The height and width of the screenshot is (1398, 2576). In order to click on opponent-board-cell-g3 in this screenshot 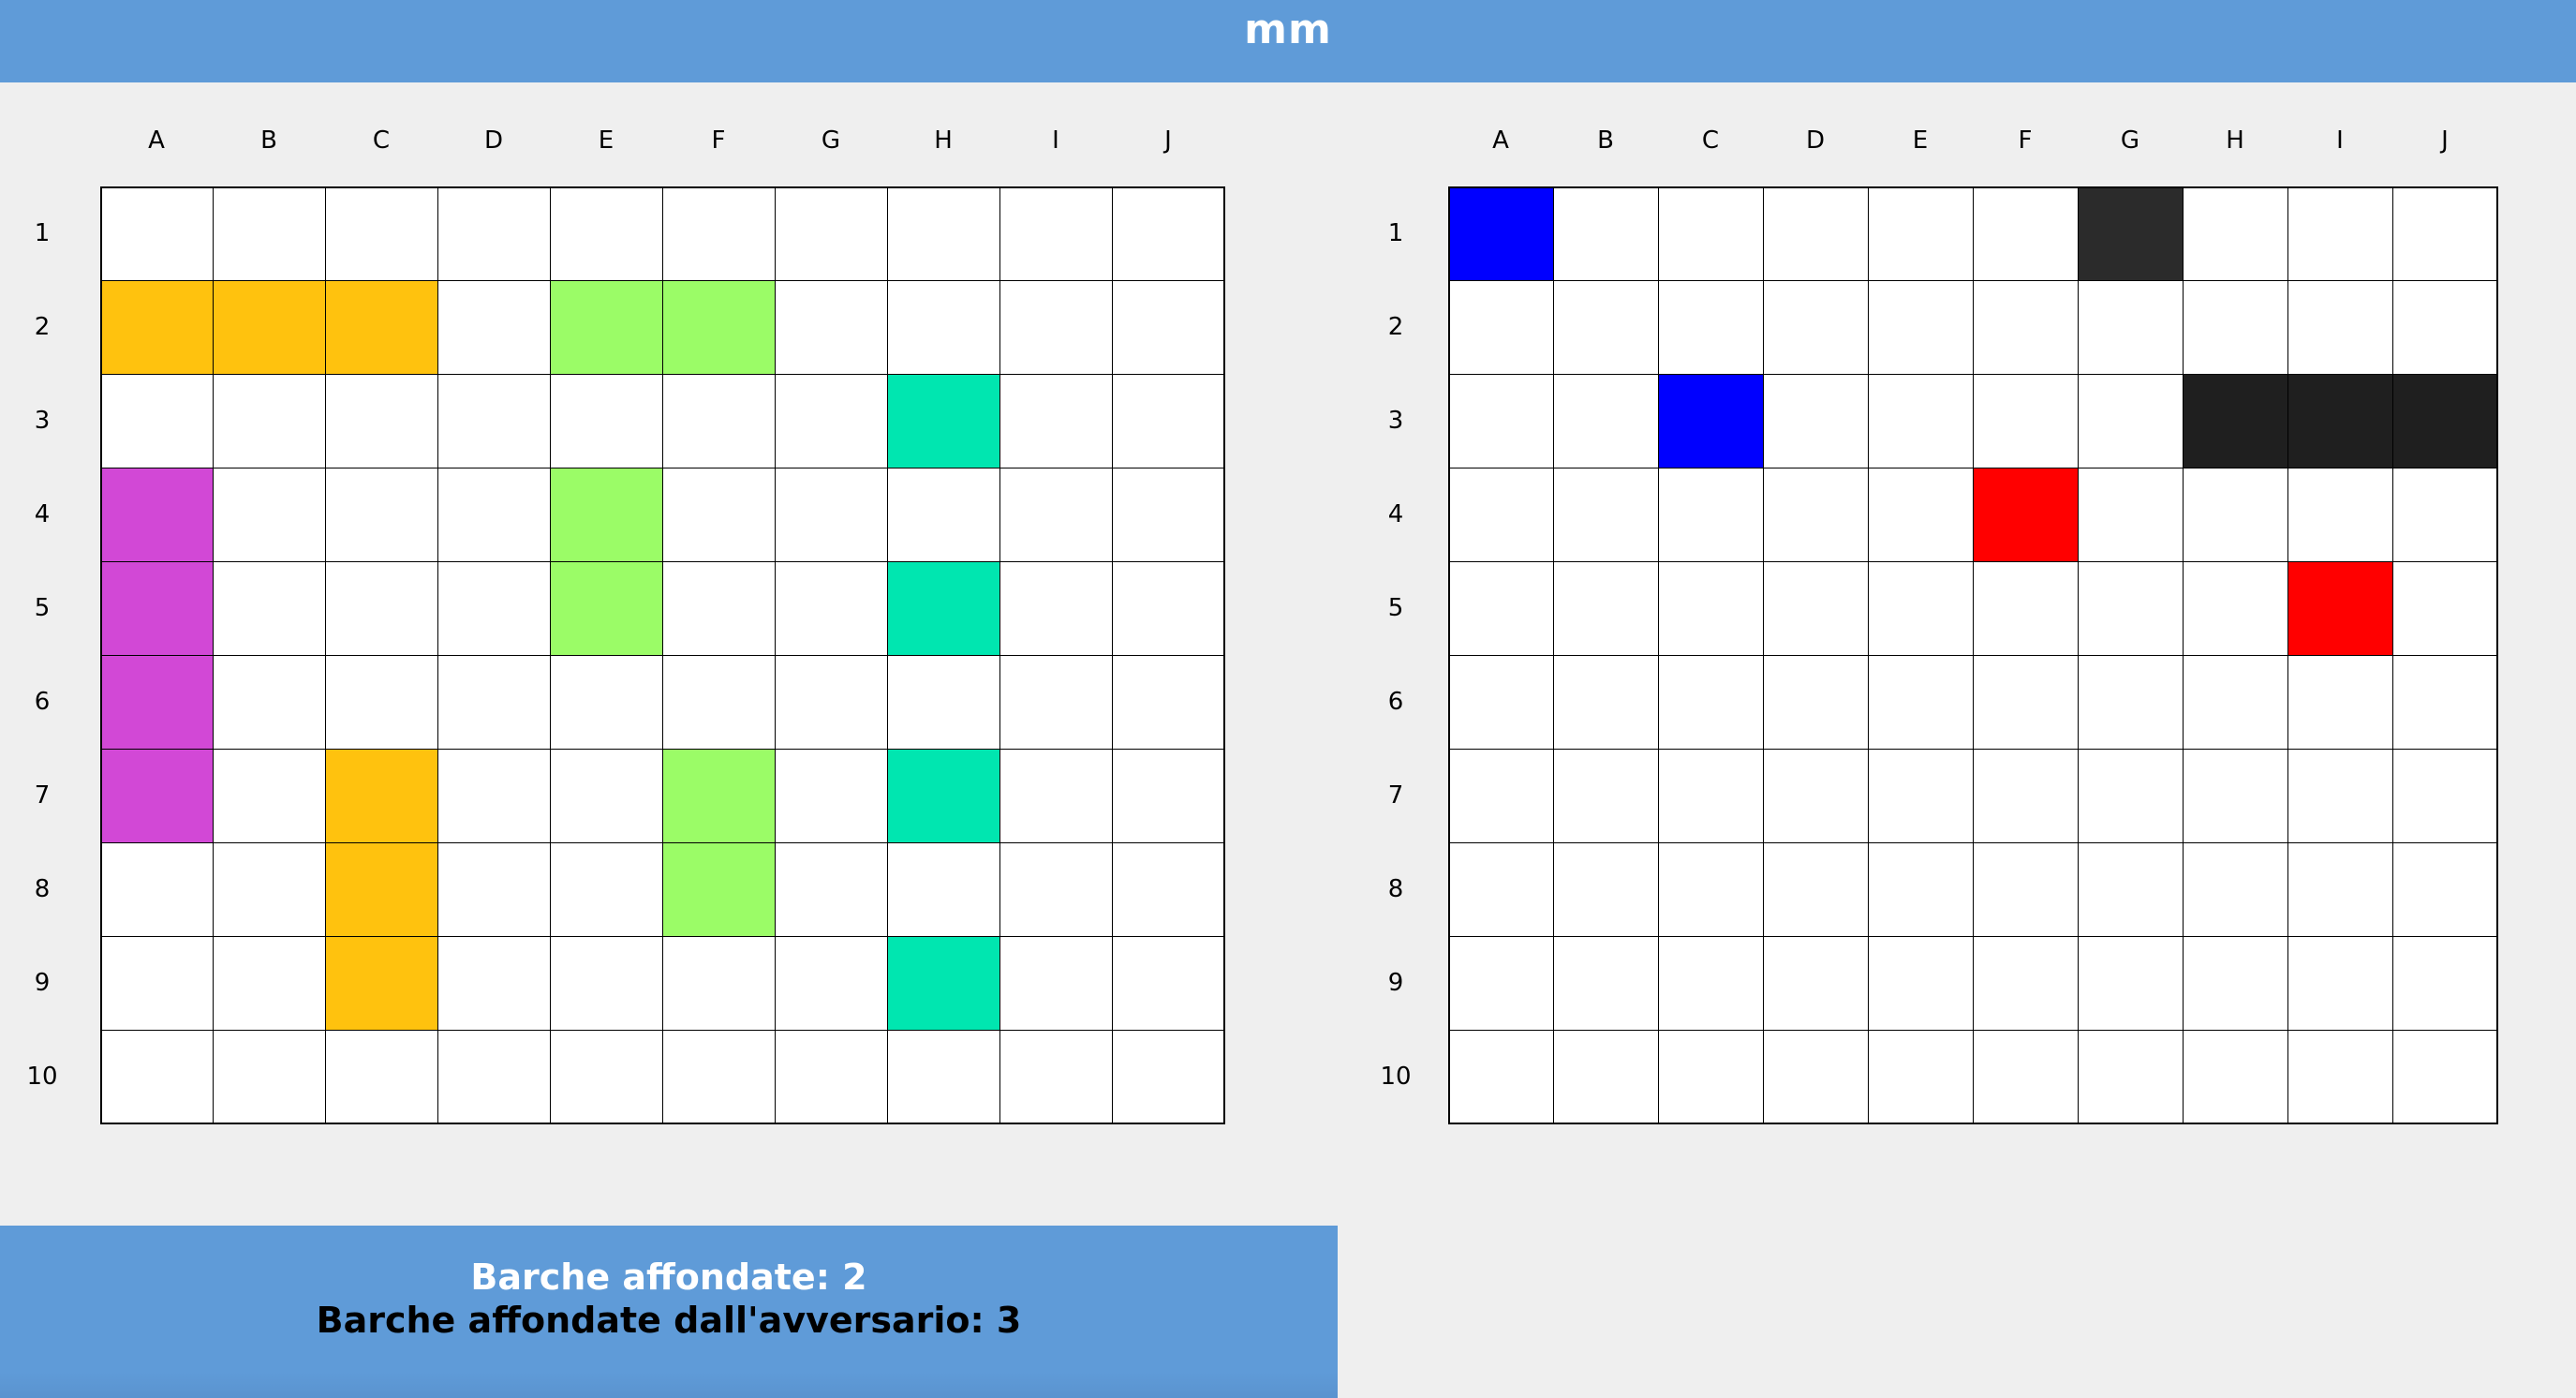, I will do `click(2131, 421)`.